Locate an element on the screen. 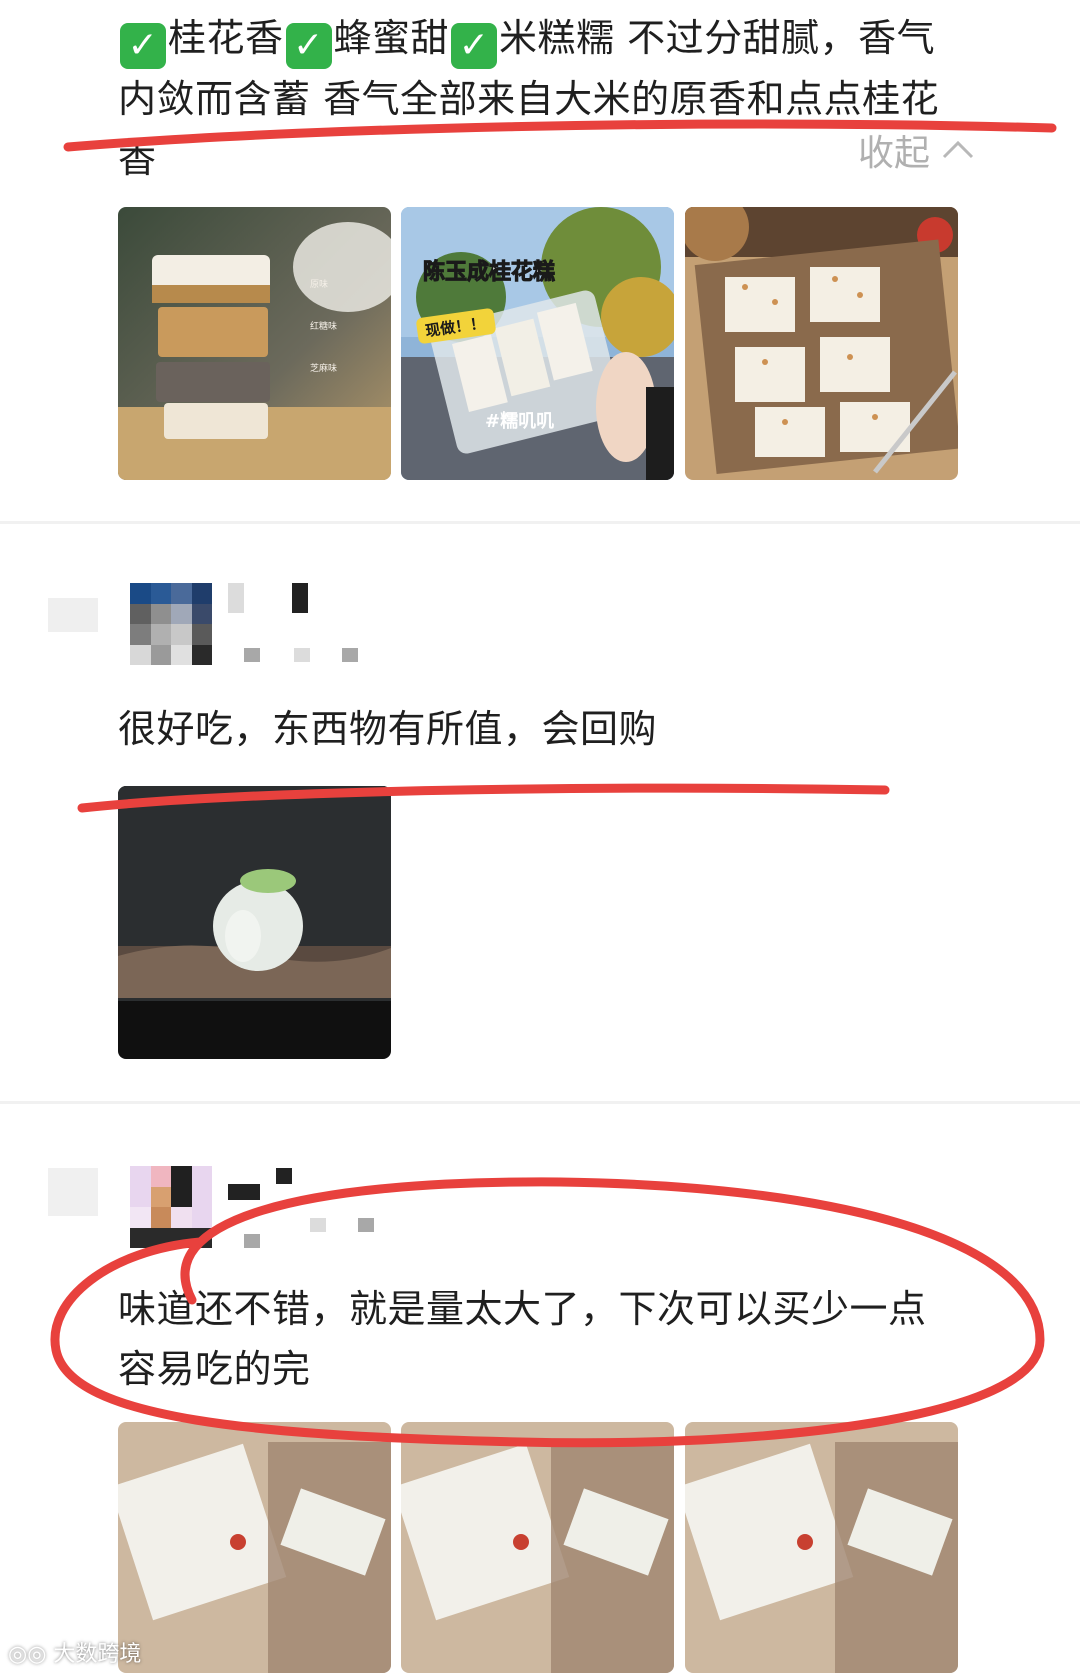 This screenshot has width=1080, height=1673. watermark: ◎◎ 大数跨境 is located at coordinates (74, 1652).